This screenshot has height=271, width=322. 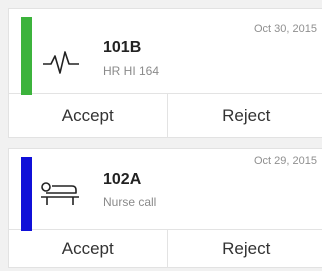 What do you see at coordinates (122, 179) in the screenshot?
I see `alert-room: 102A` at bounding box center [122, 179].